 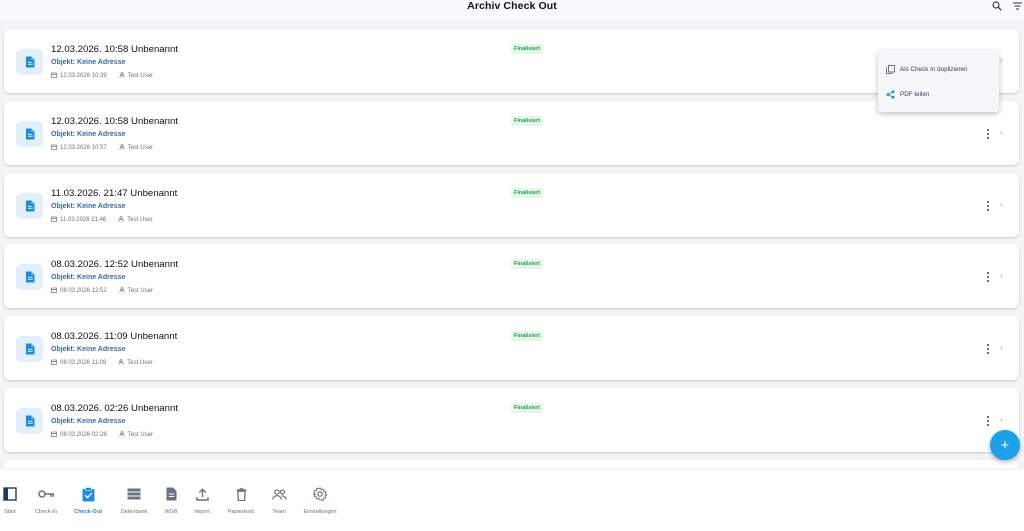 What do you see at coordinates (83, 291) in the screenshot?
I see `record-date: 08.03.2026 12:52` at bounding box center [83, 291].